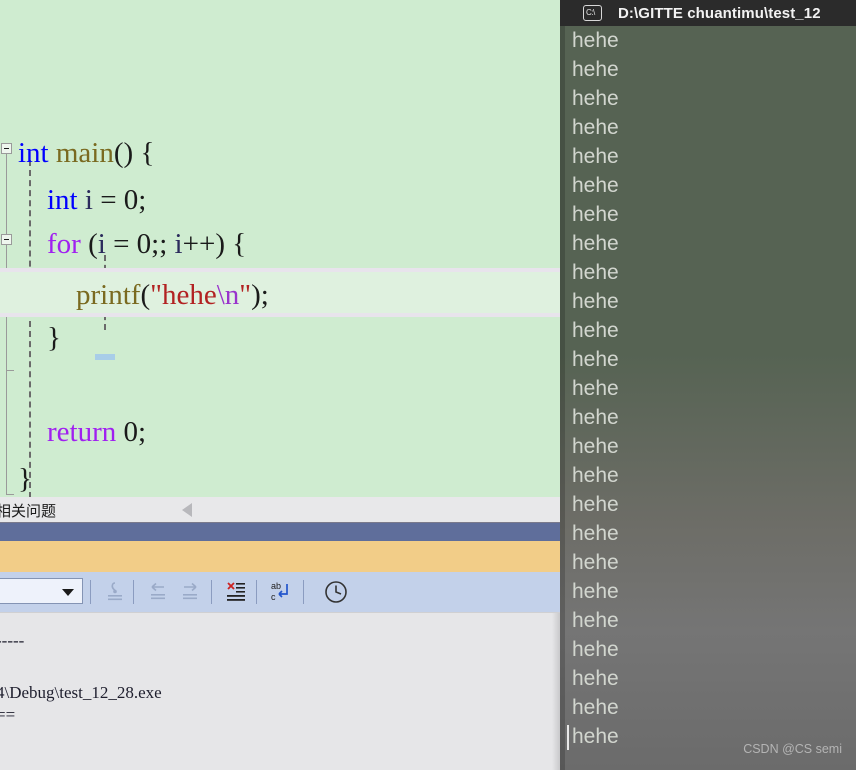 Image resolution: width=856 pixels, height=770 pixels. What do you see at coordinates (280, 292) in the screenshot?
I see `code-line: printf("hehe\n");` at bounding box center [280, 292].